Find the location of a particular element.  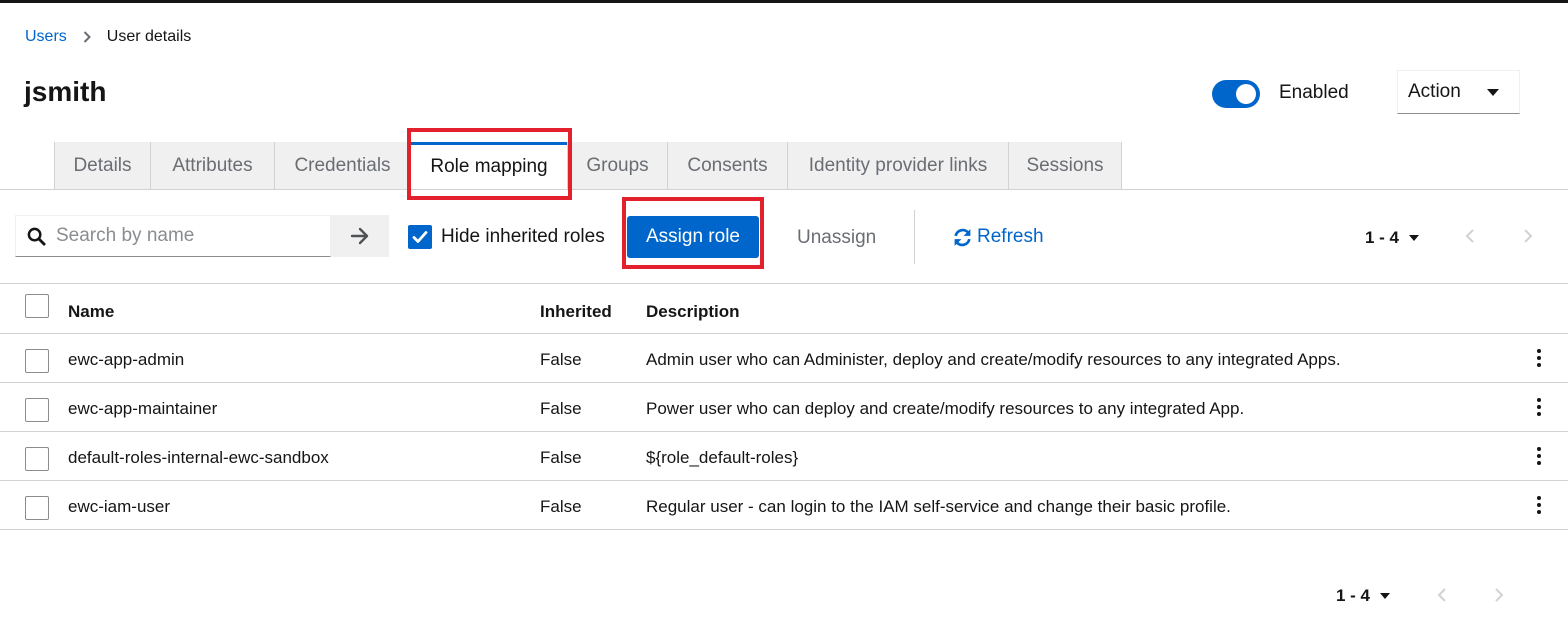

column-header-name: Name is located at coordinates (91, 312).